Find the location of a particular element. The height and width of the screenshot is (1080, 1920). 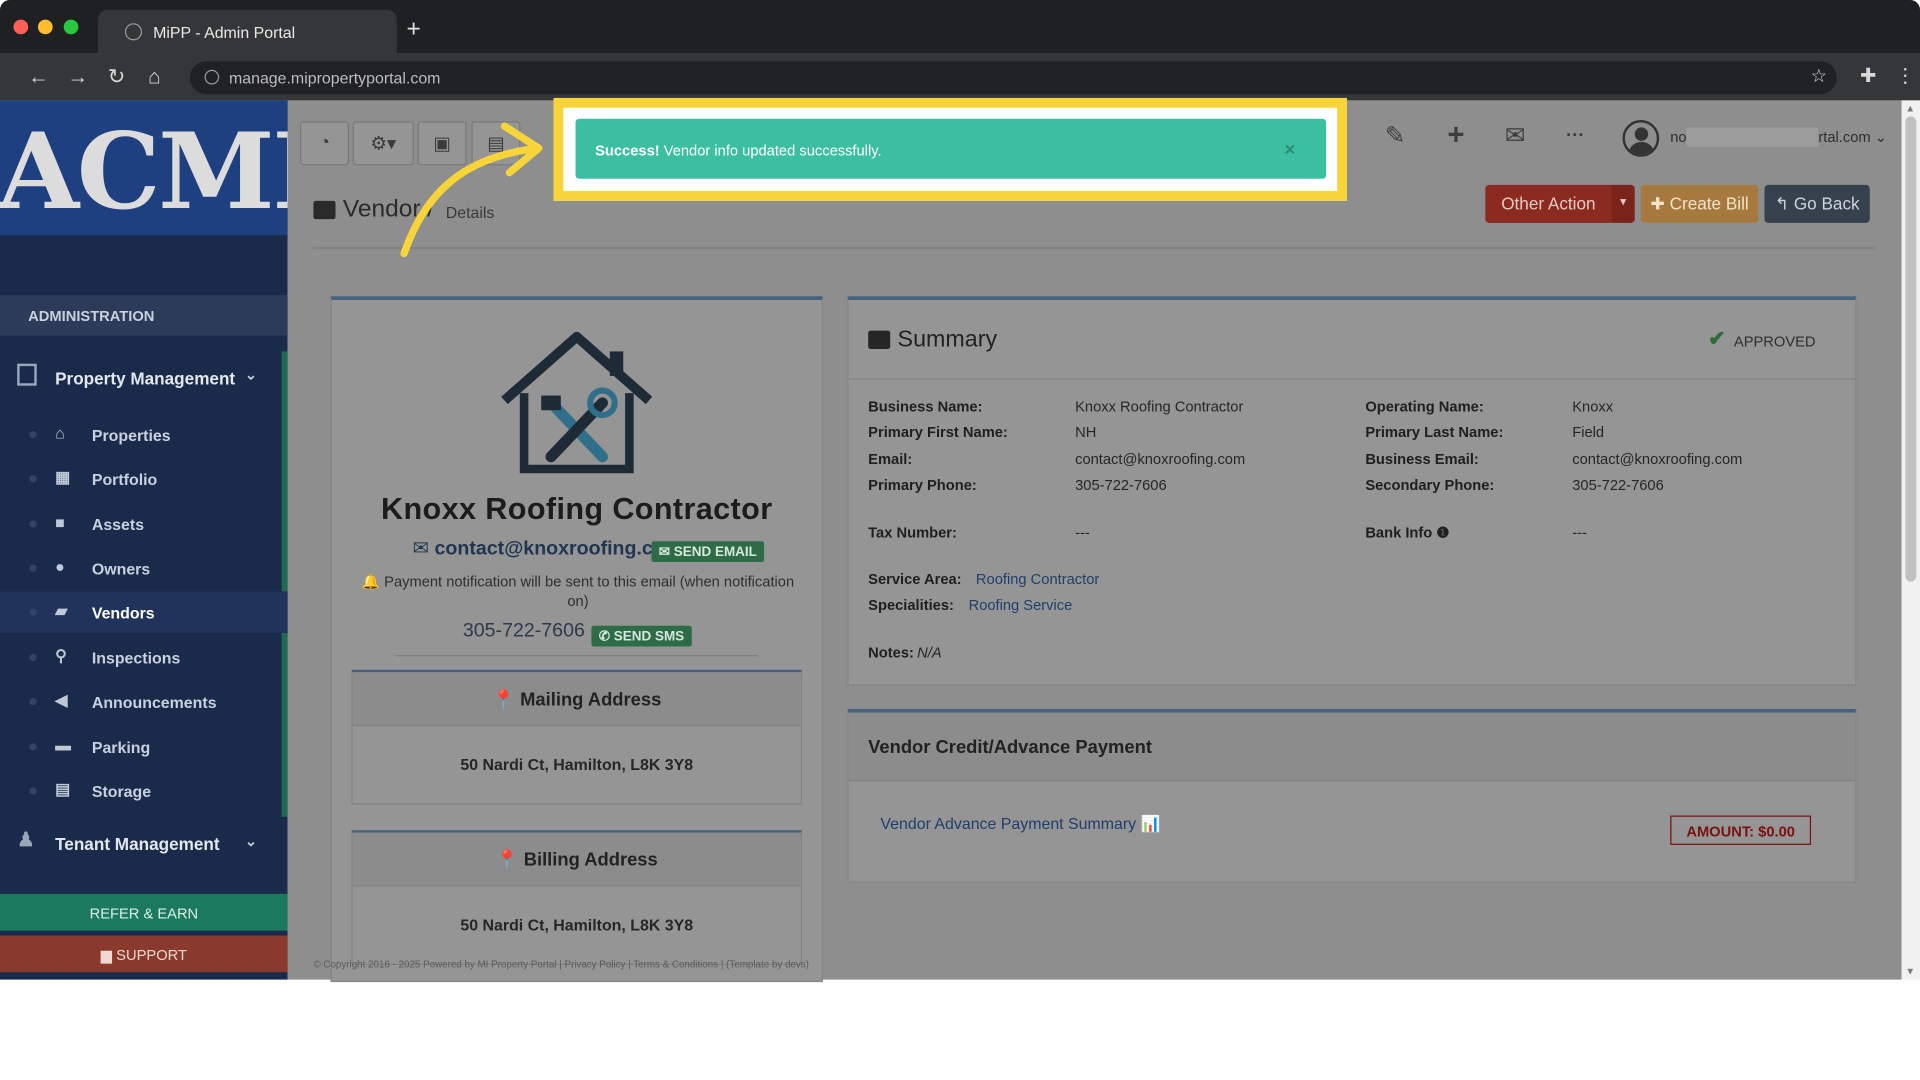

maximize-window-icon is located at coordinates (71, 27).